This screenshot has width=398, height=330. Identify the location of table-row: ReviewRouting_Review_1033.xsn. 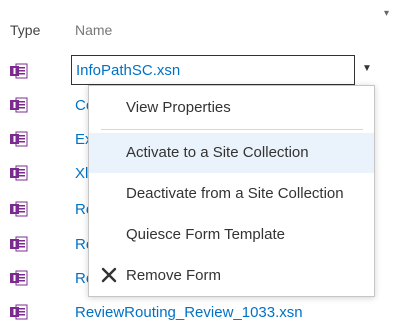
(199, 313).